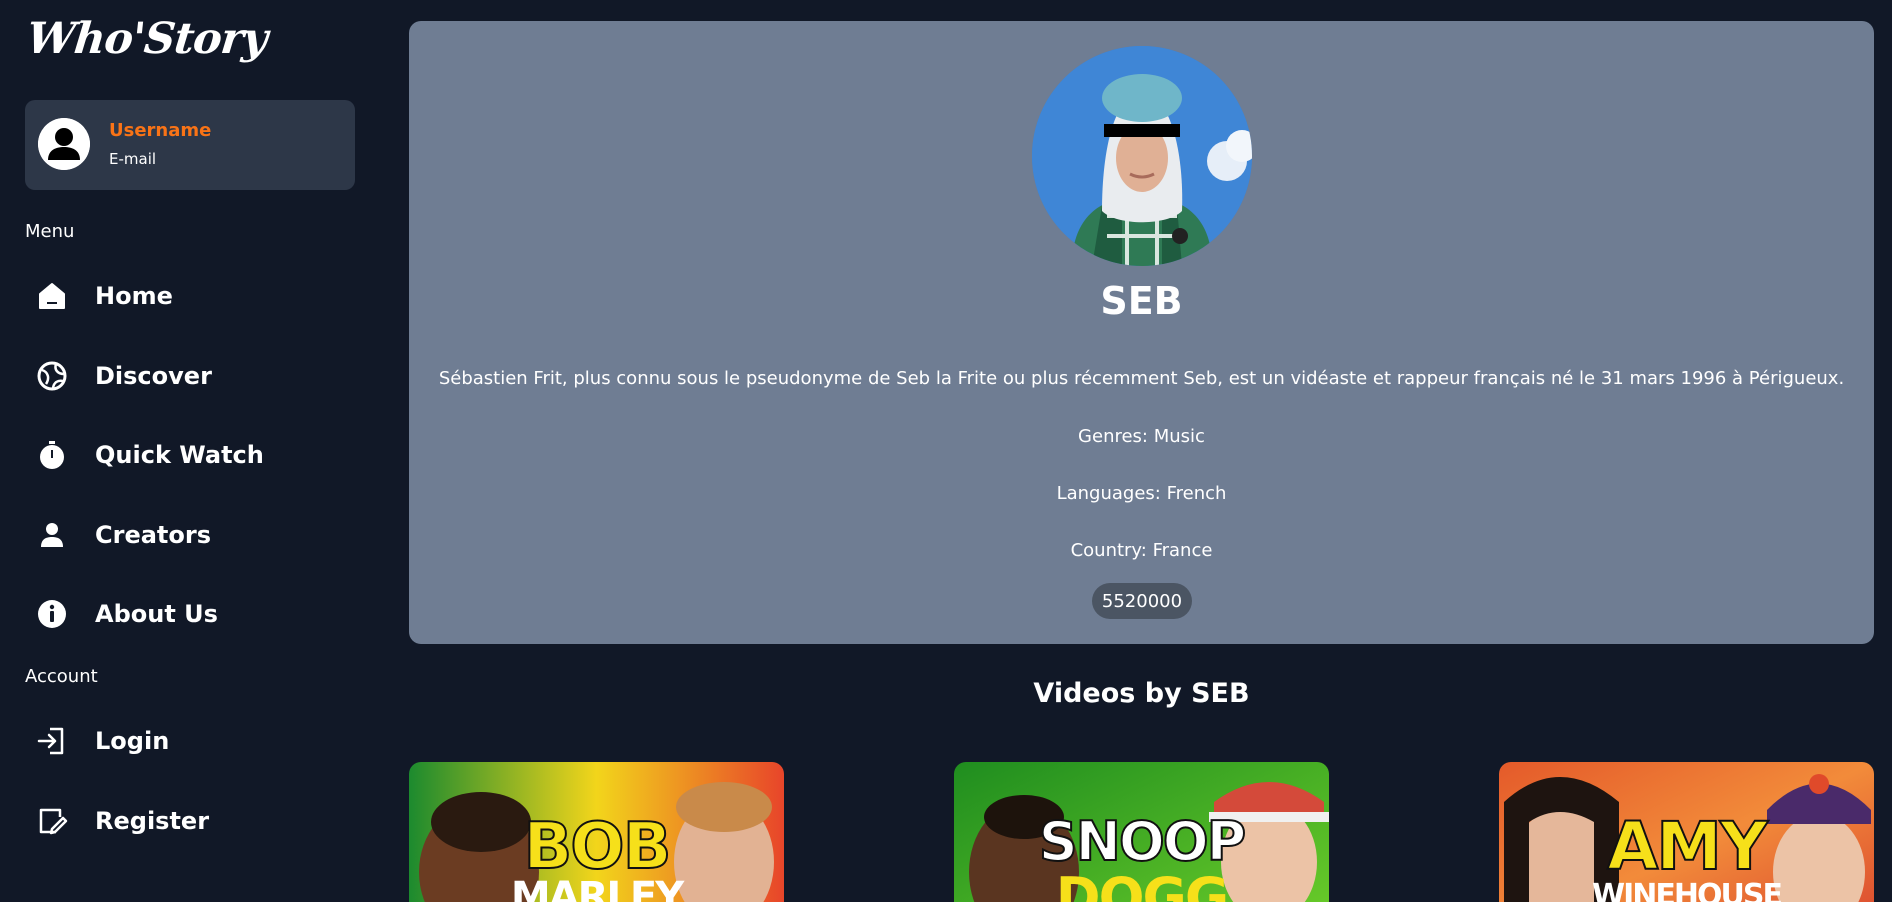 The width and height of the screenshot is (1892, 902). I want to click on video-title-line2: DOGG, so click(1142, 884).